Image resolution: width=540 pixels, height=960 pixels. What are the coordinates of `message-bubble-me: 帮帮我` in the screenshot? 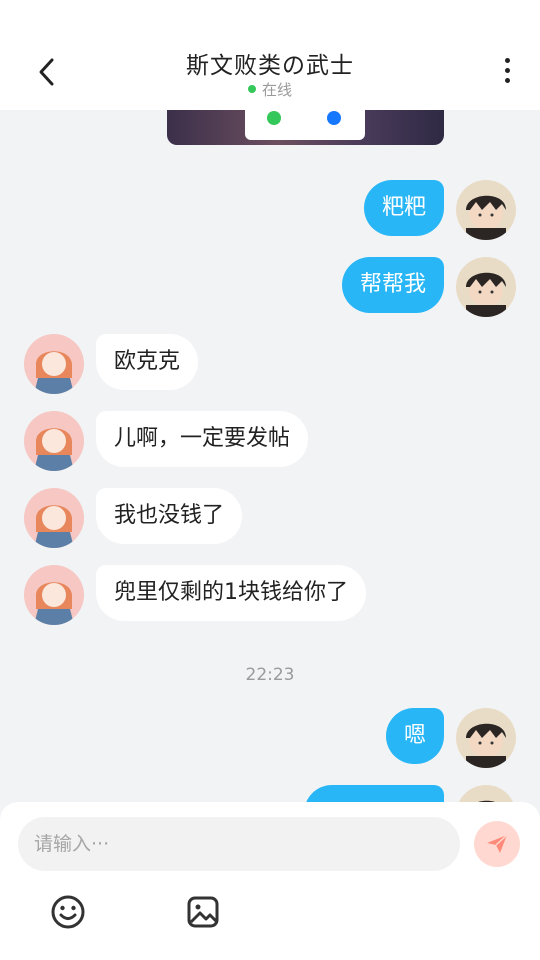 It's located at (392, 285).